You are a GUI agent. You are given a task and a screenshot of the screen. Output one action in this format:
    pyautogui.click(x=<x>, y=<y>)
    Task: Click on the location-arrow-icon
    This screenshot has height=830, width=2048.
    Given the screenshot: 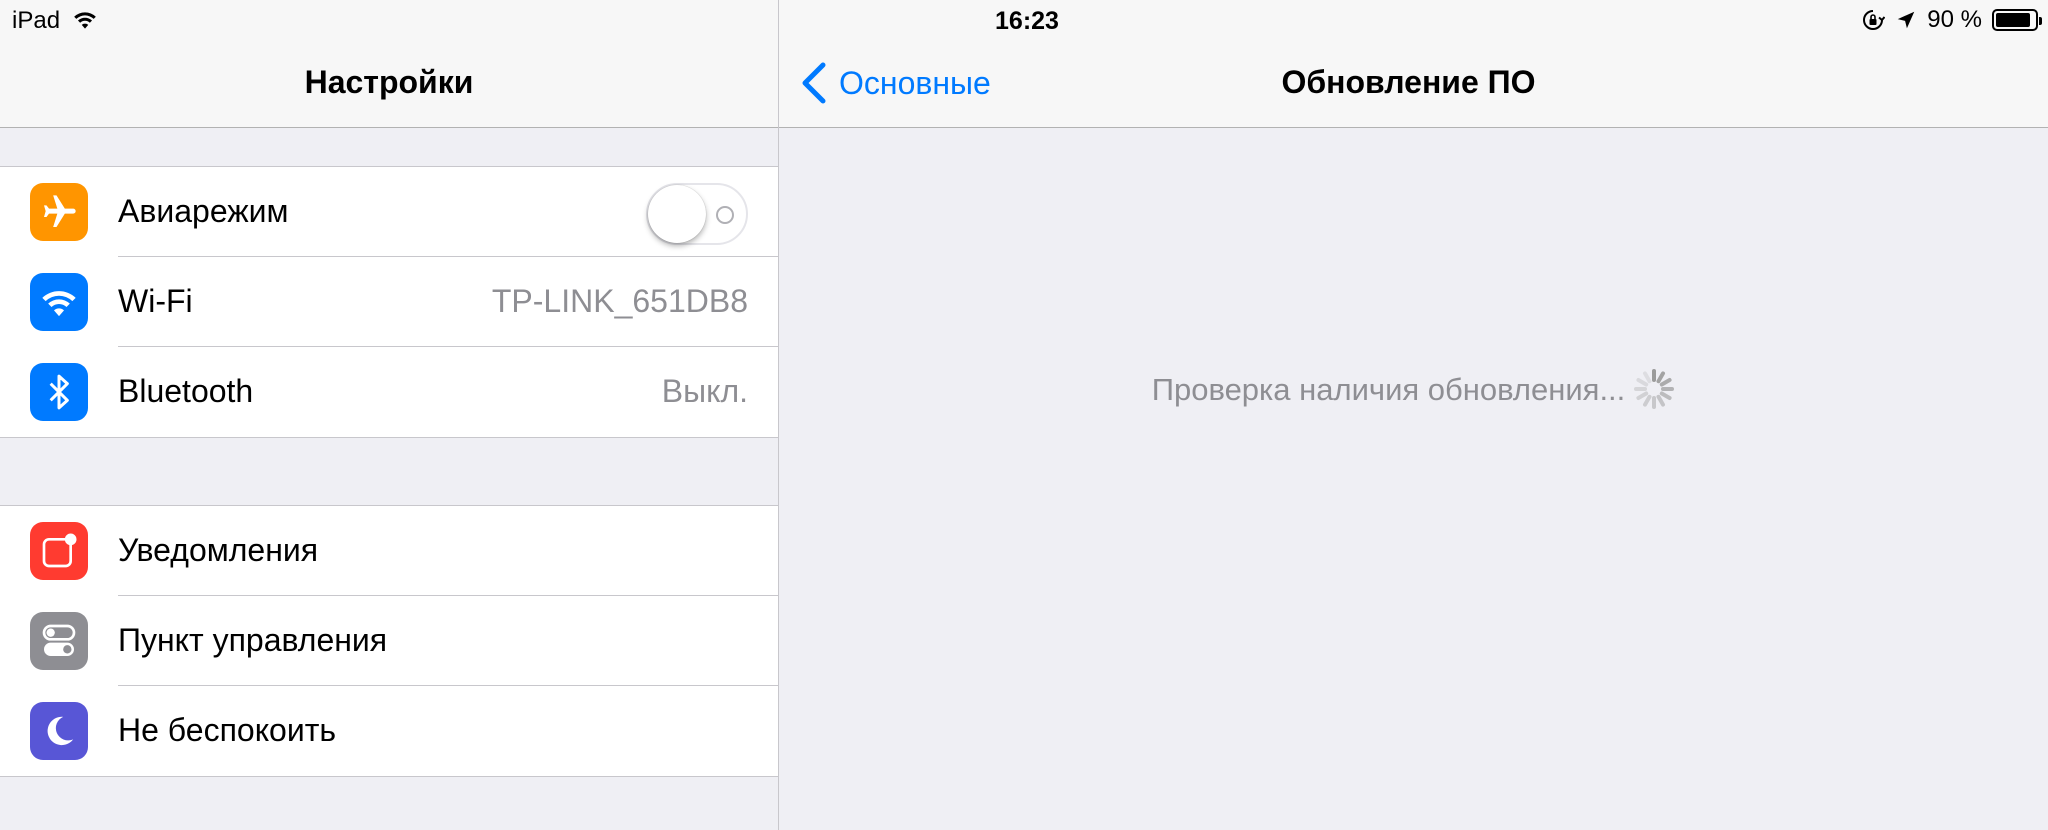 What is the action you would take?
    pyautogui.click(x=1906, y=20)
    